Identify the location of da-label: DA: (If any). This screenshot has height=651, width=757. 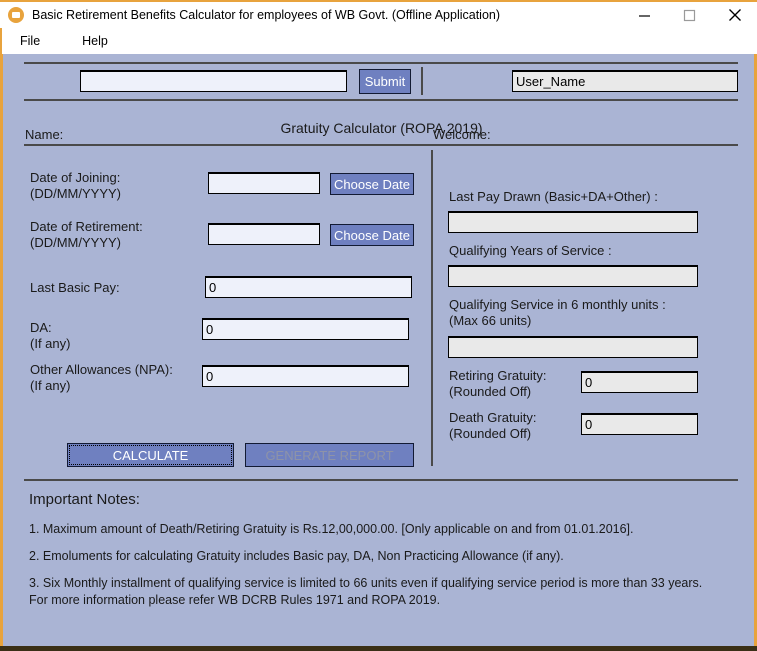
(50, 335).